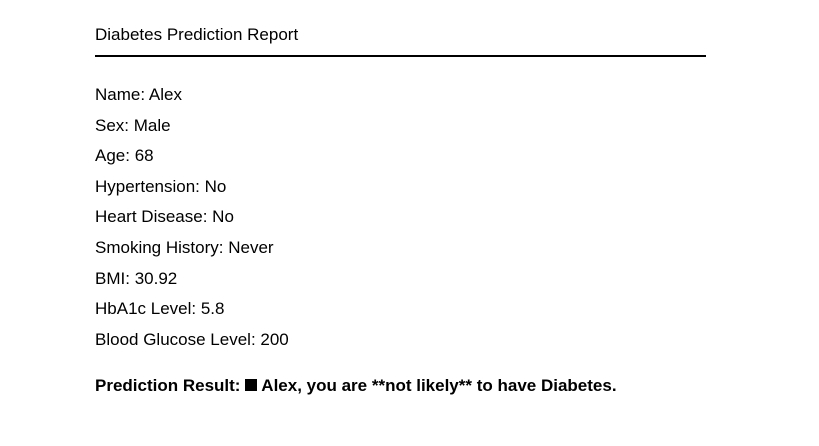 This screenshot has height=446, width=819. Describe the element at coordinates (251, 247) in the screenshot. I see `field-value: Never` at that location.